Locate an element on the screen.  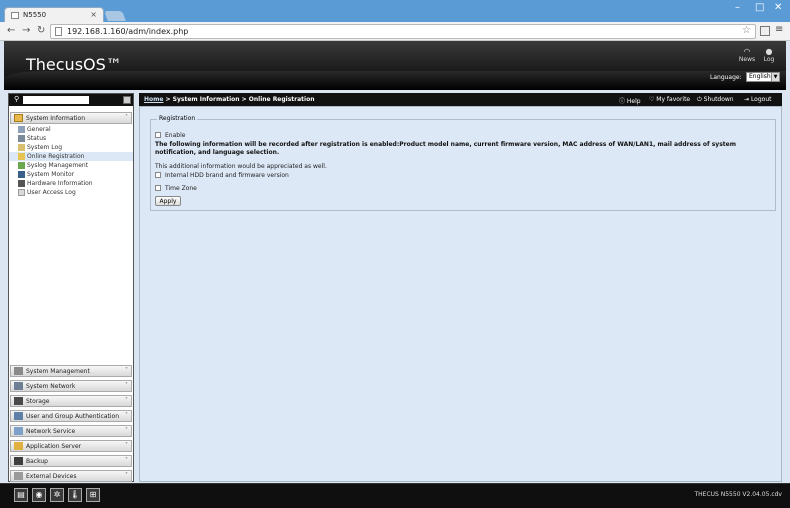
search-input is located at coordinates (56, 100).